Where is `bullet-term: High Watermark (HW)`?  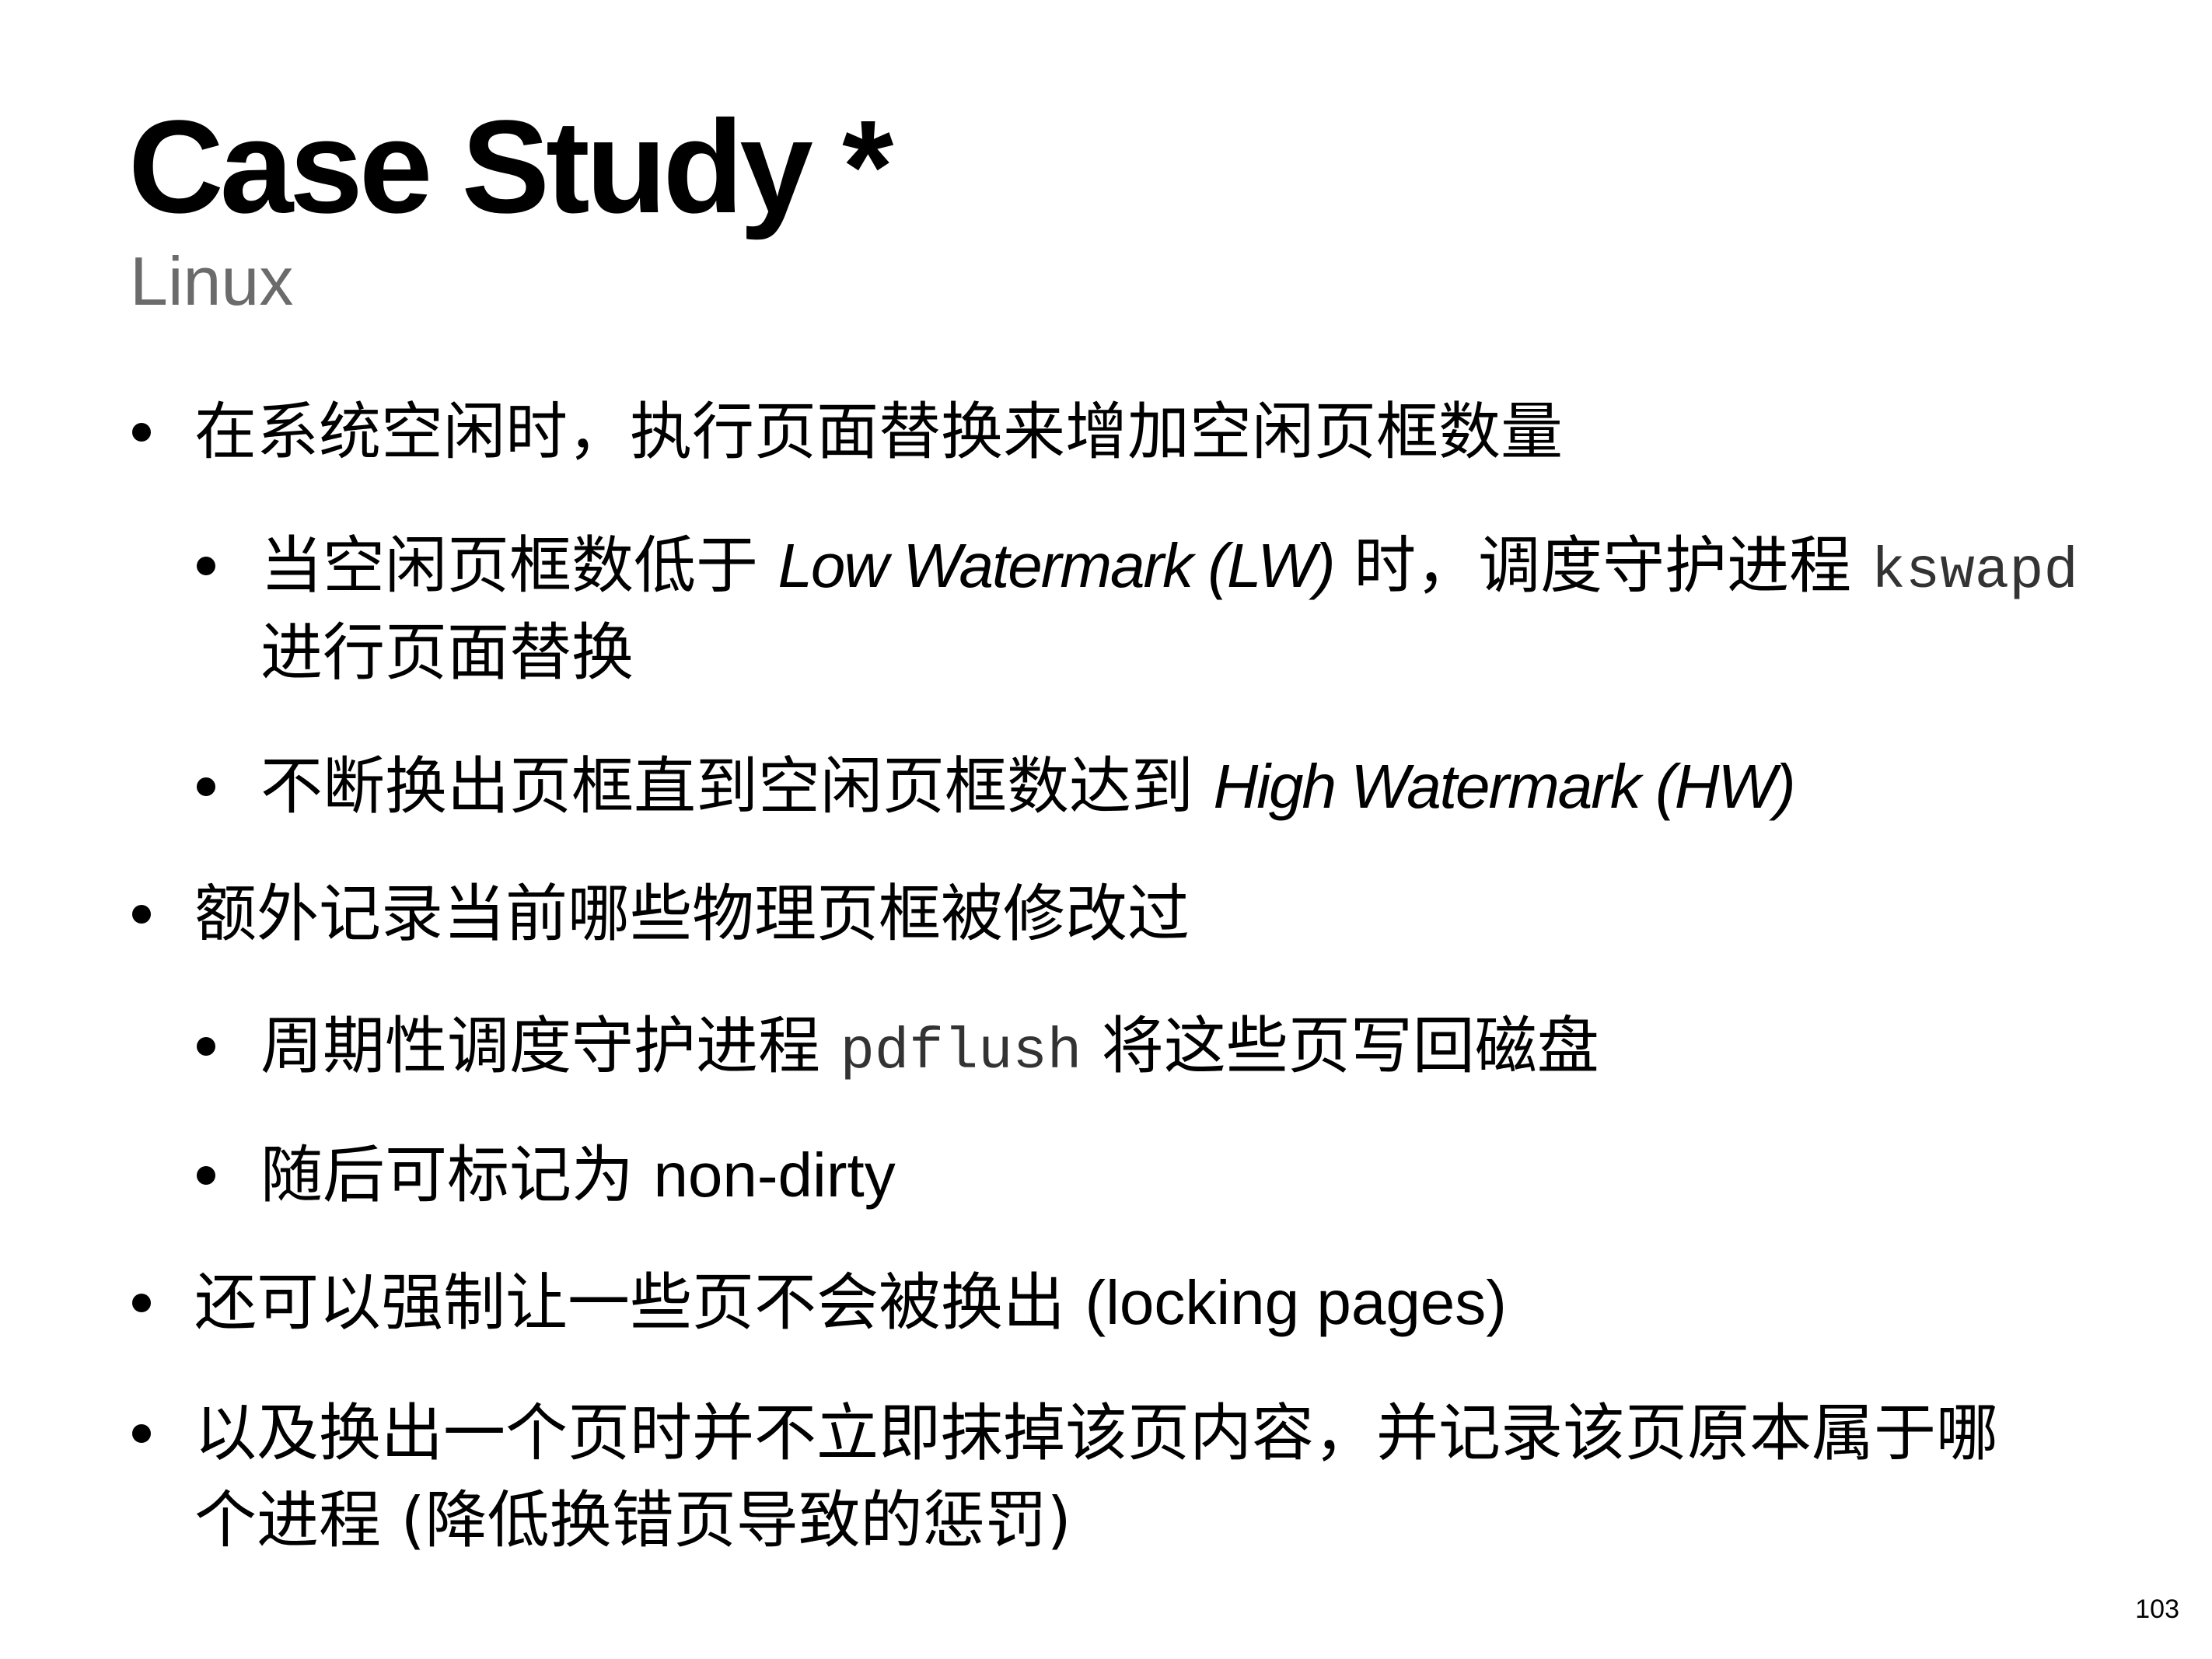 bullet-term: High Watermark (HW) is located at coordinates (1504, 786).